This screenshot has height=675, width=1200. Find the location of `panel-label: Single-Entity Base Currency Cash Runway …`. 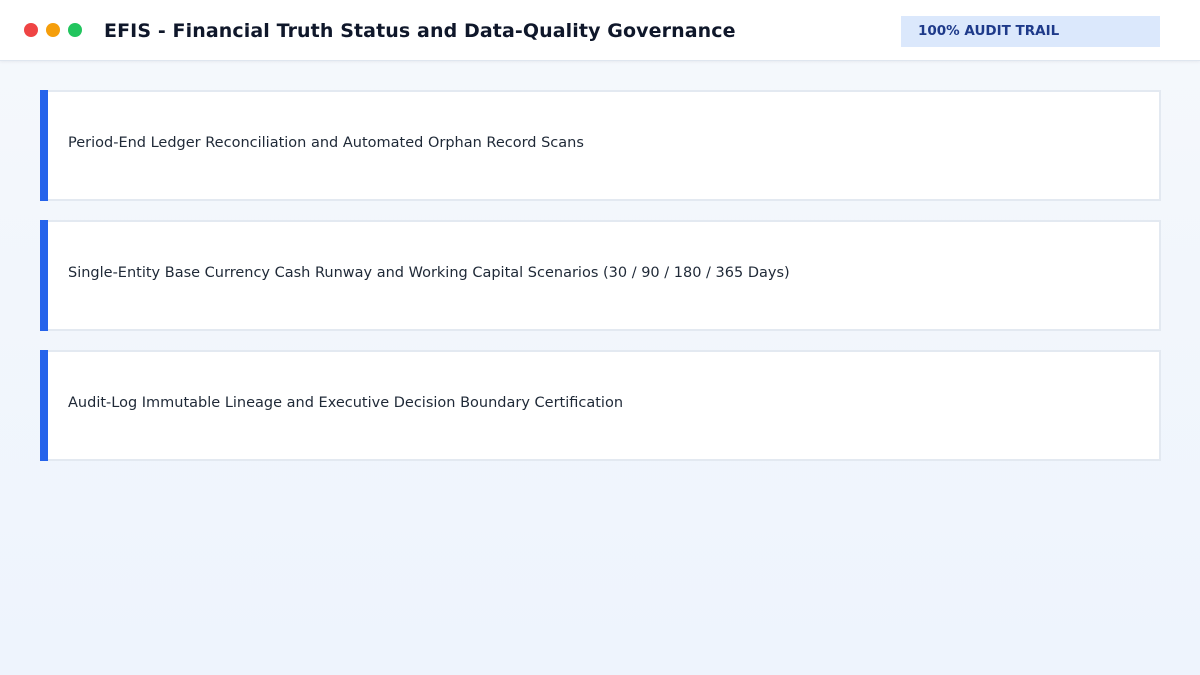

panel-label: Single-Entity Base Currency Cash Runway … is located at coordinates (429, 273).